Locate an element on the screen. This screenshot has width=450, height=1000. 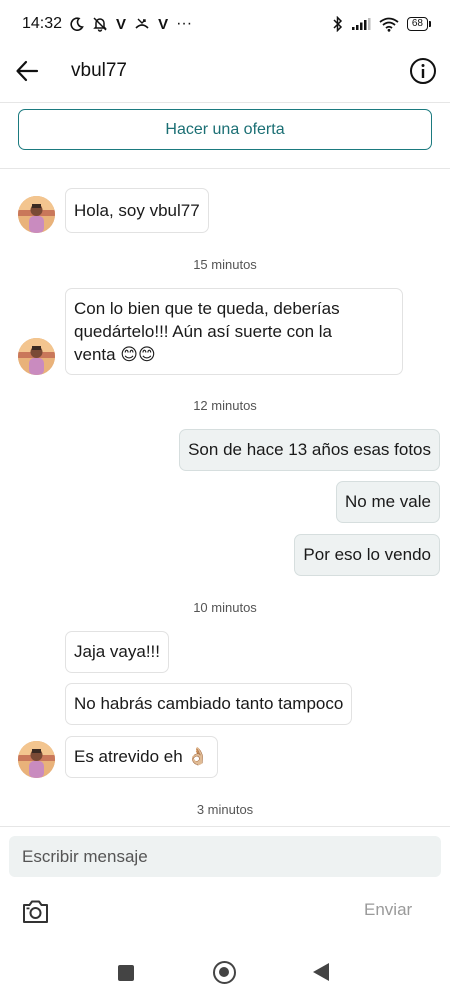
message-text: Son de hace 13 años esas fotos is located at coordinates (309, 449).